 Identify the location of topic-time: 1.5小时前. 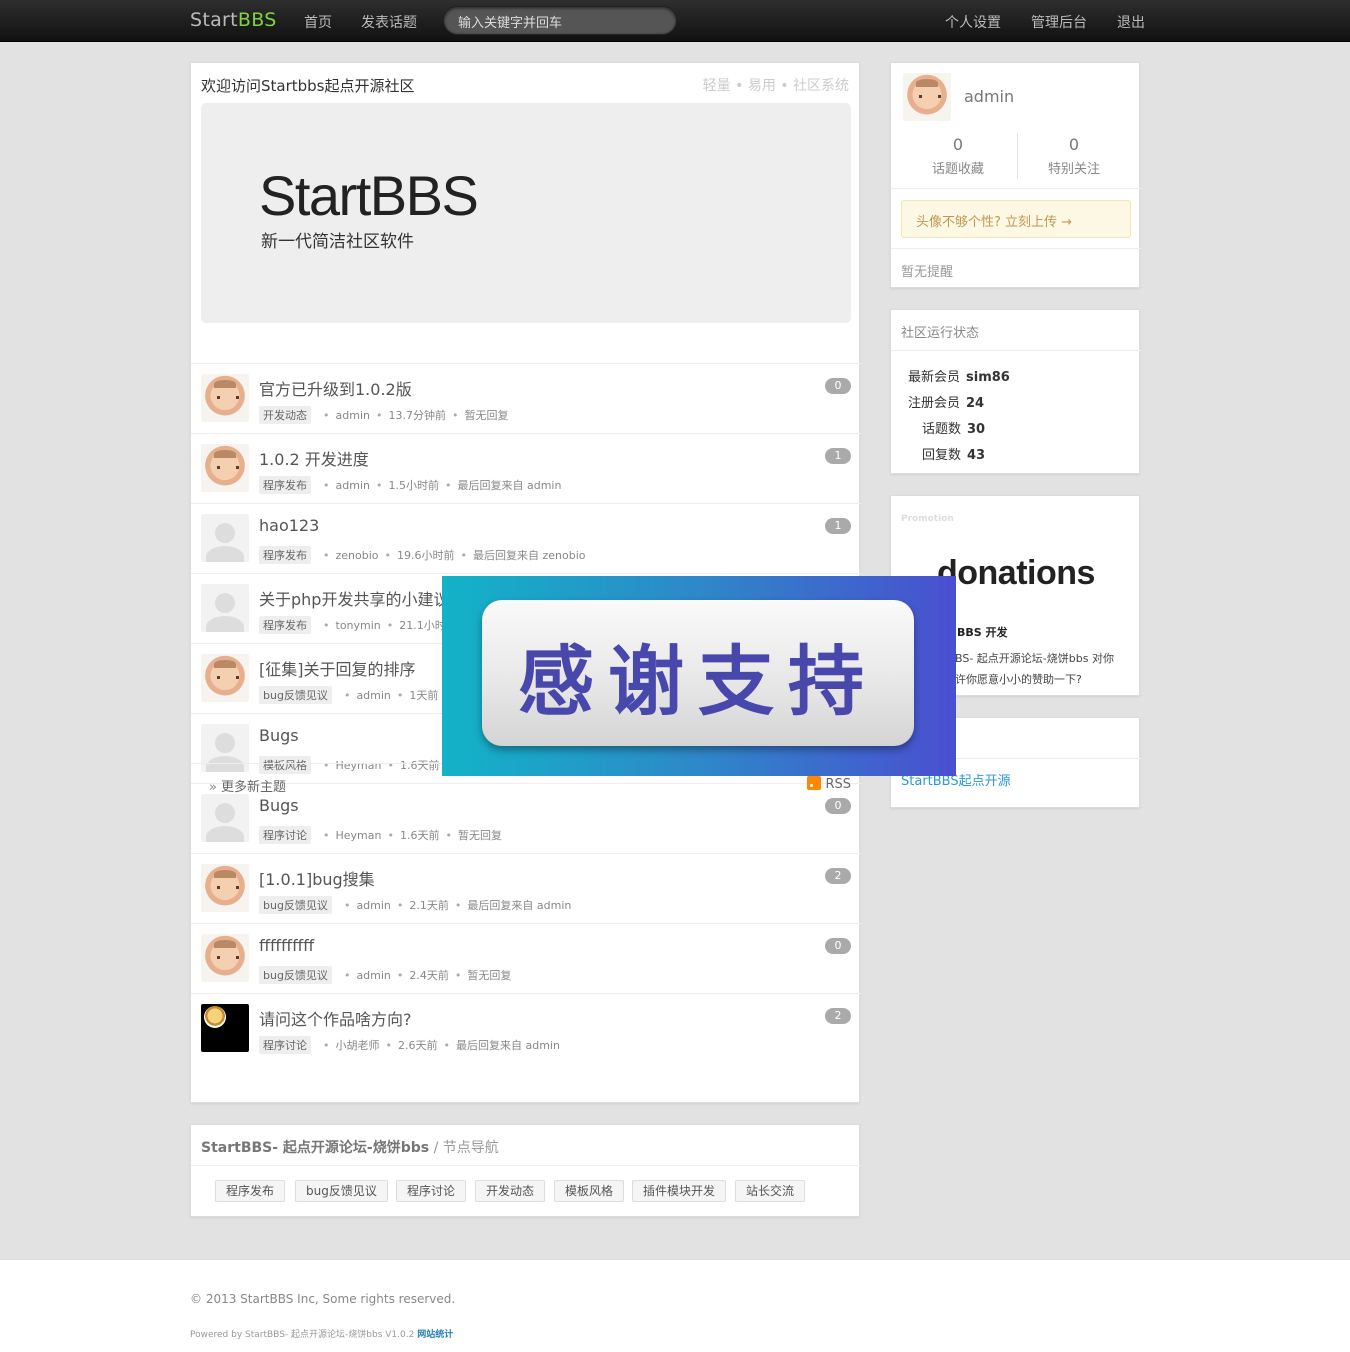
(413, 485).